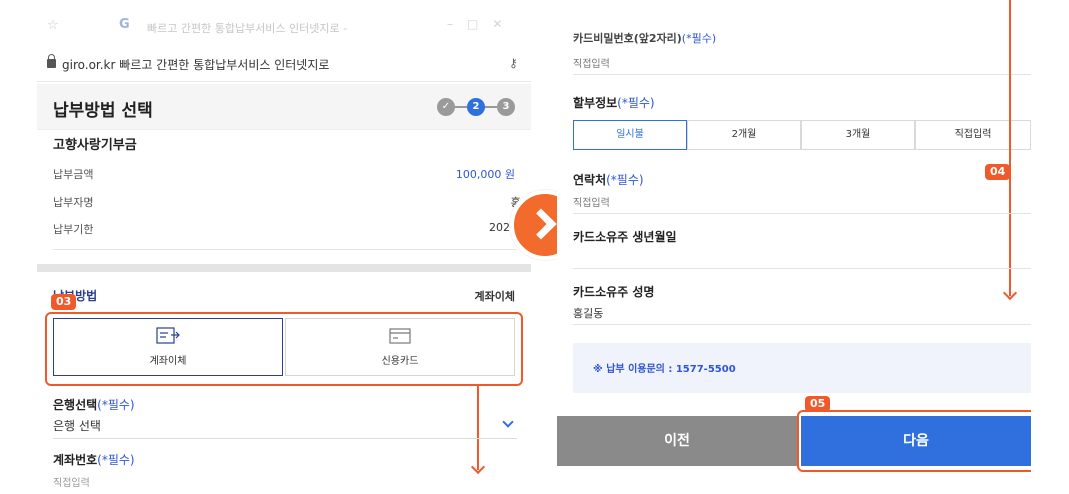  What do you see at coordinates (914, 441) in the screenshot?
I see `next-button-highlight` at bounding box center [914, 441].